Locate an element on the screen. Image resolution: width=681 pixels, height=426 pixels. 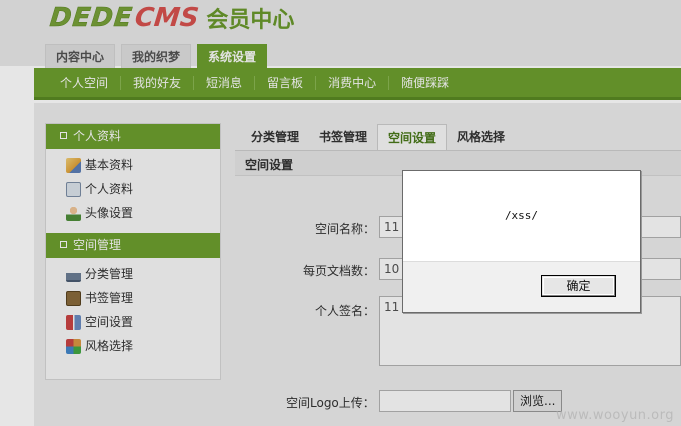
palette-icon is located at coordinates (73, 346).